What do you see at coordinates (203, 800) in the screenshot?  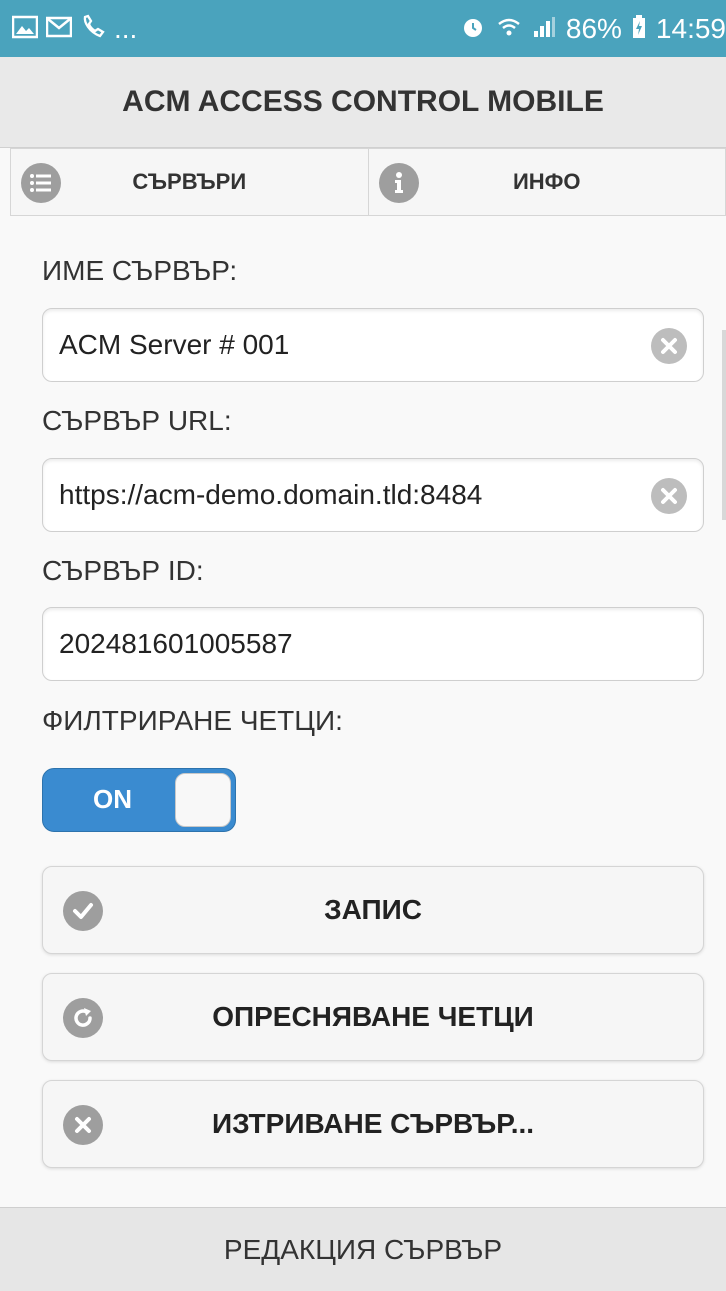 I see `toggle-knob` at bounding box center [203, 800].